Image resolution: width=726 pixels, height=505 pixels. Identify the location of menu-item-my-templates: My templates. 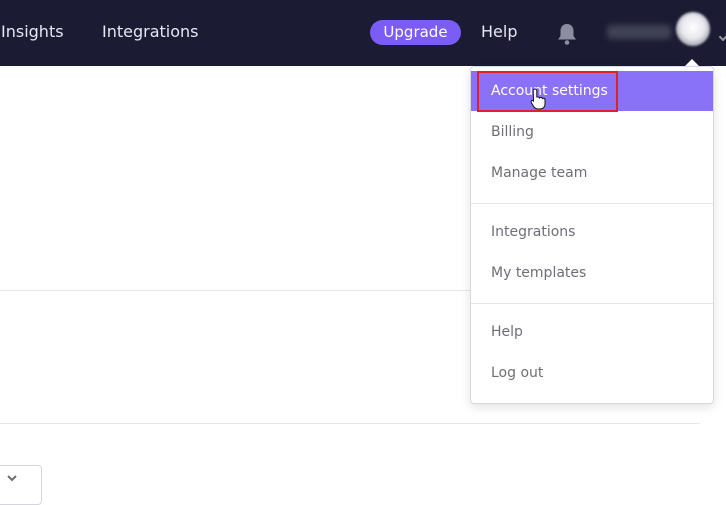
(592, 273).